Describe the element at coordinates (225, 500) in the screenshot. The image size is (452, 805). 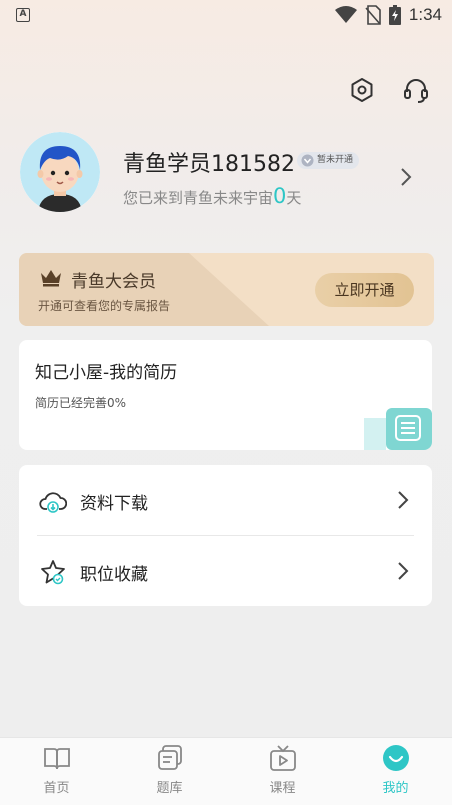
I see `menu-item-downloads: 资料下载` at that location.